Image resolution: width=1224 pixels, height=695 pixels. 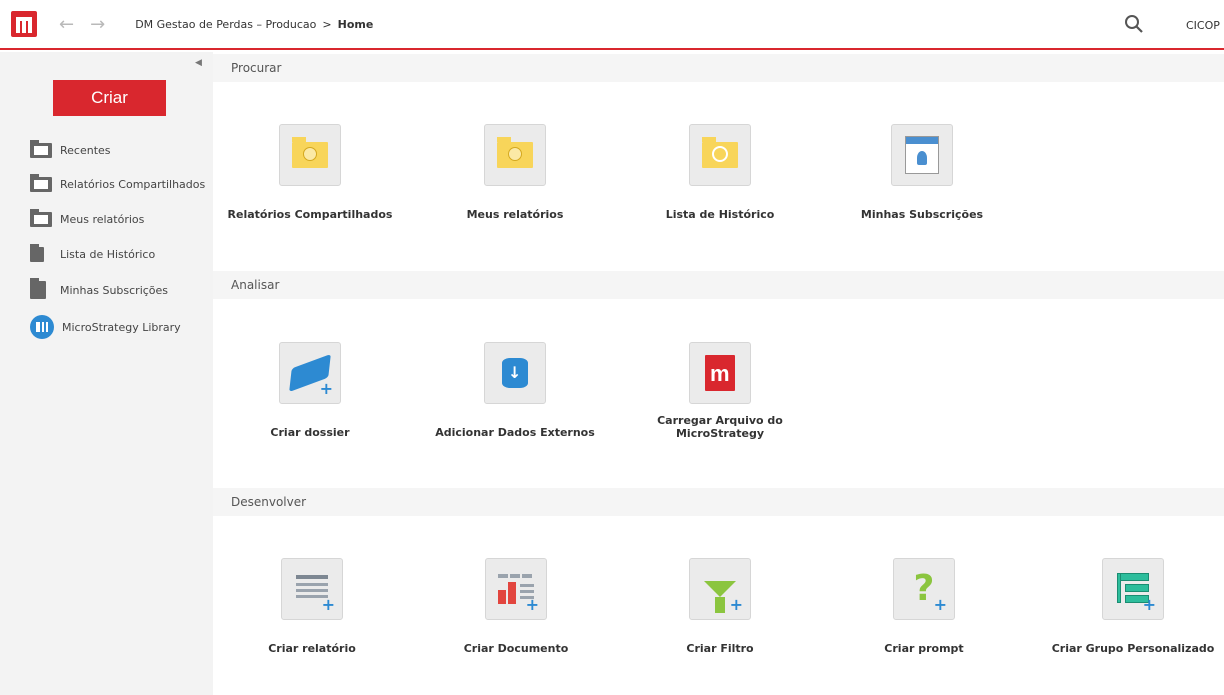 I want to click on tile-label: Minhas Subscrições, so click(x=922, y=214).